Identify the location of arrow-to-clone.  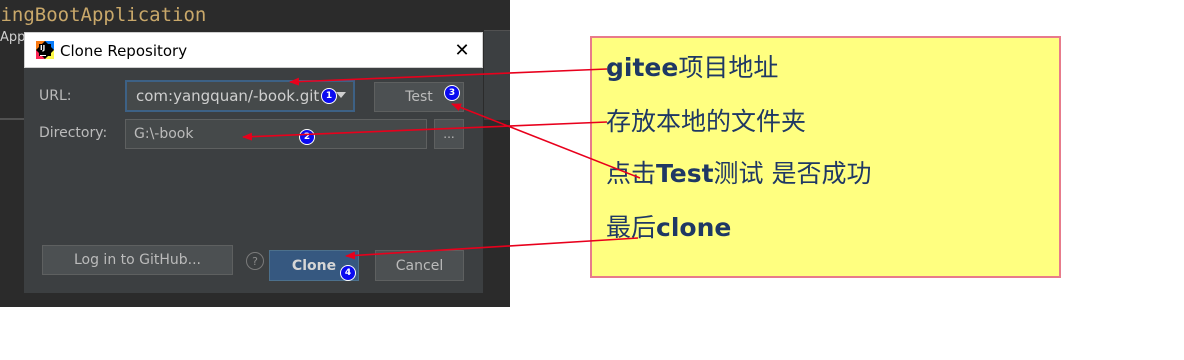
(492, 248).